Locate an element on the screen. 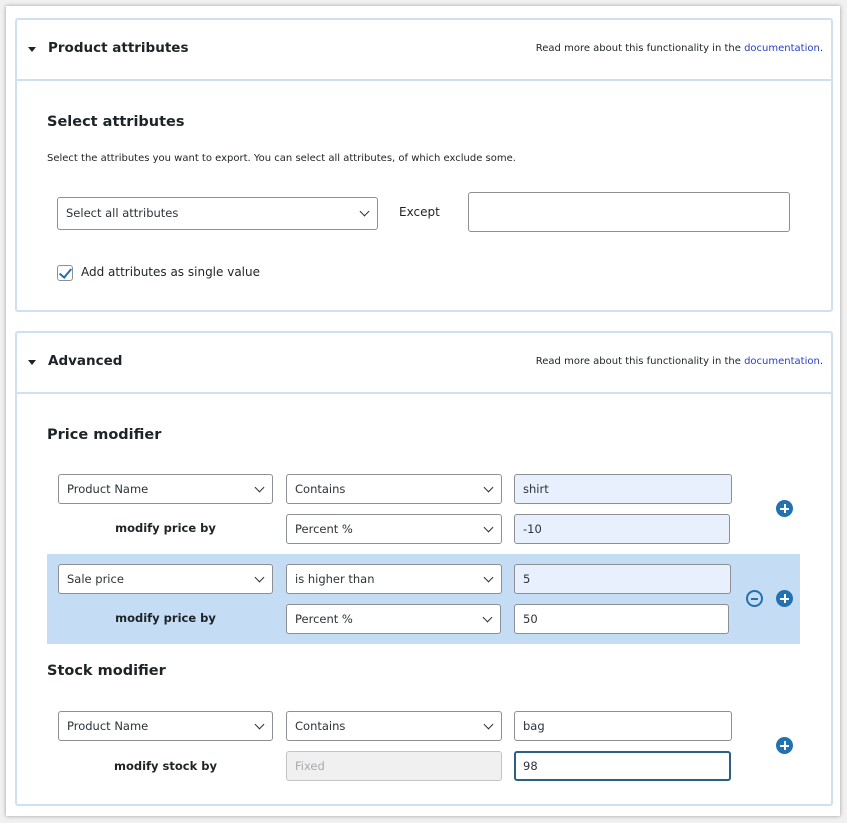 The image size is (847, 823). price-row-field-value: Sale price is located at coordinates (95, 579).